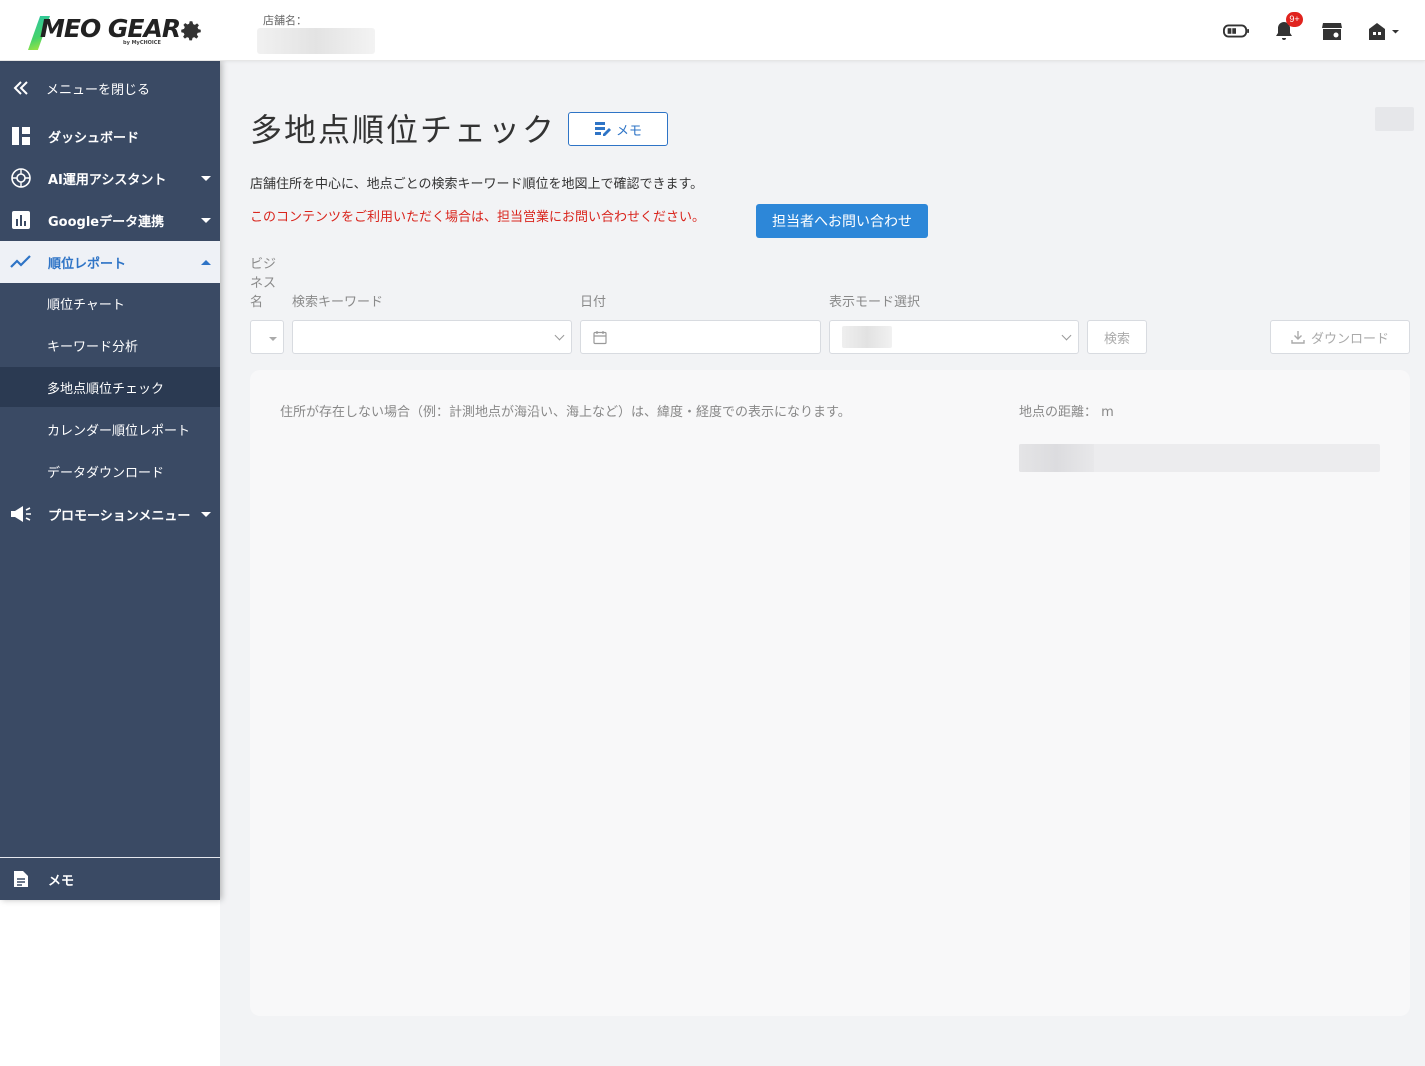  Describe the element at coordinates (1287, 28) in the screenshot. I see `bell-icon: 9+` at that location.